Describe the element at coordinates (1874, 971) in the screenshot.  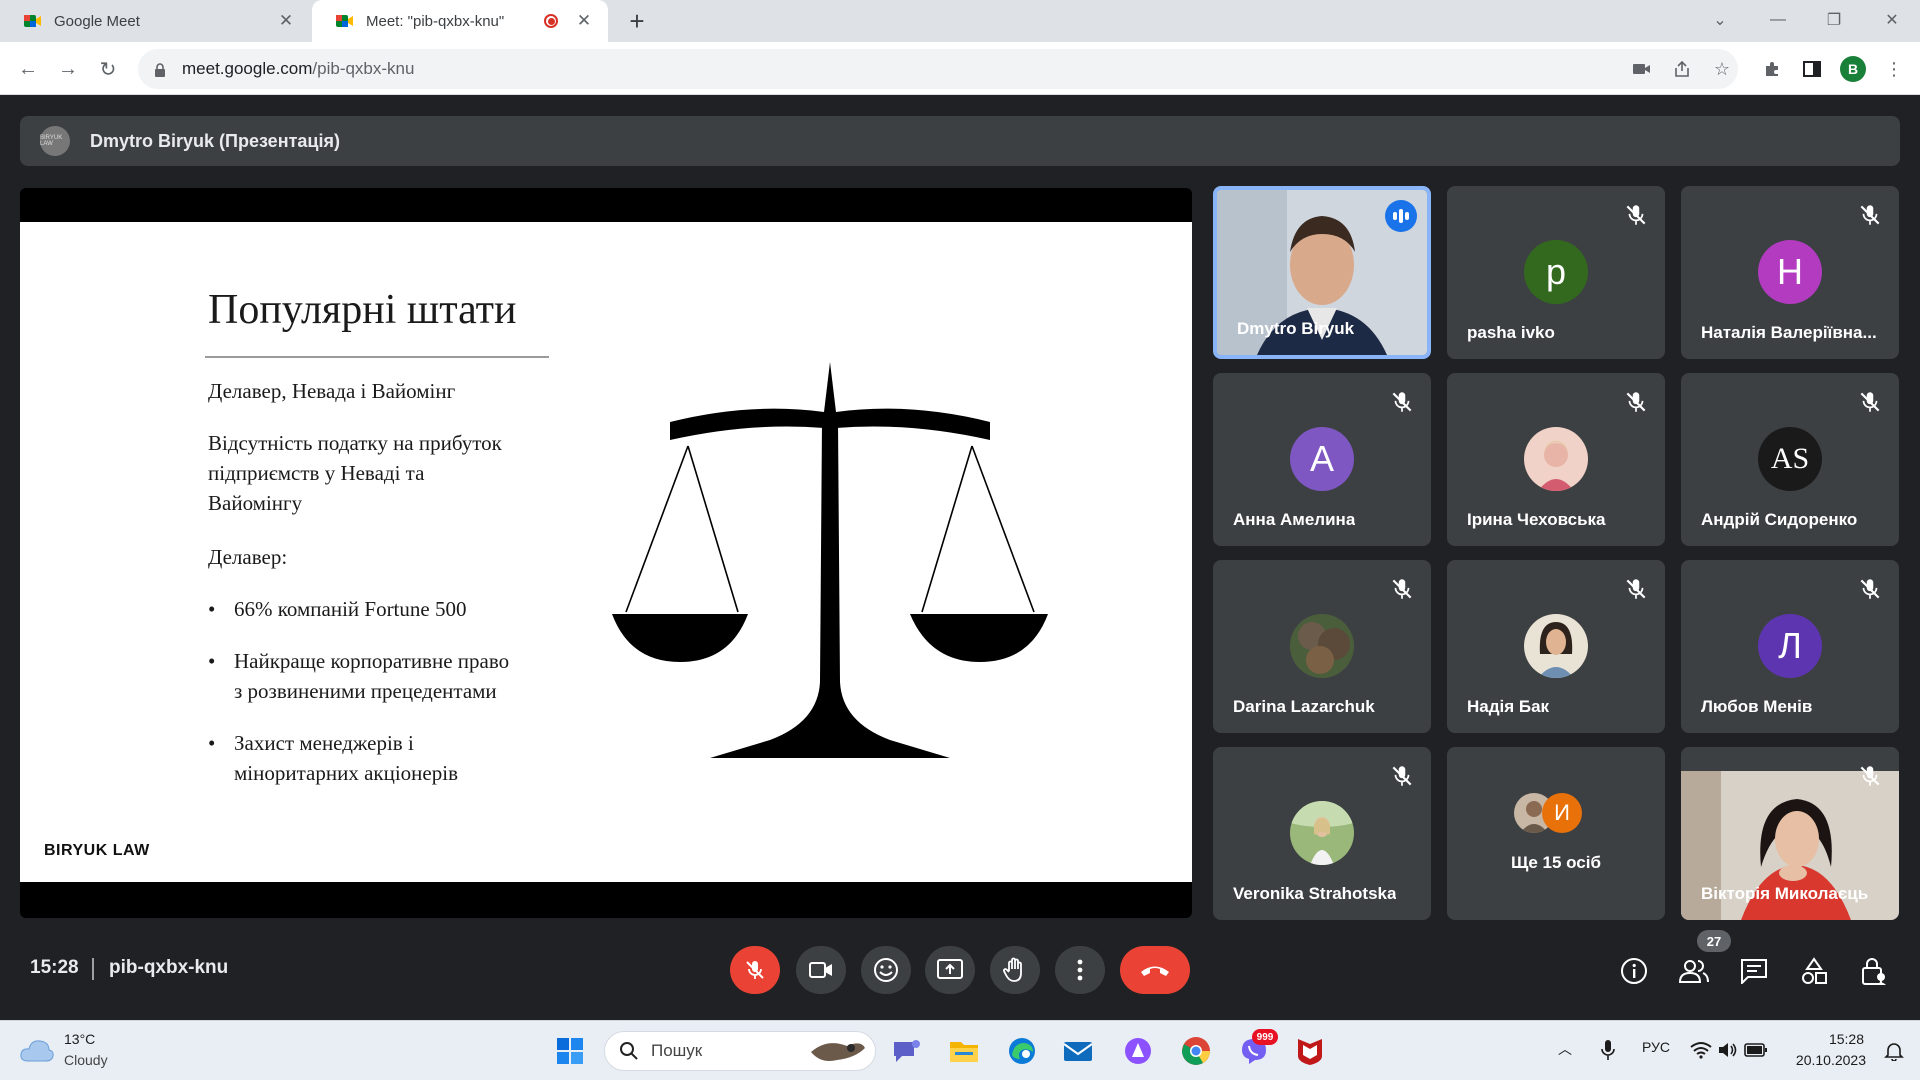
I see `host-controls-button` at that location.